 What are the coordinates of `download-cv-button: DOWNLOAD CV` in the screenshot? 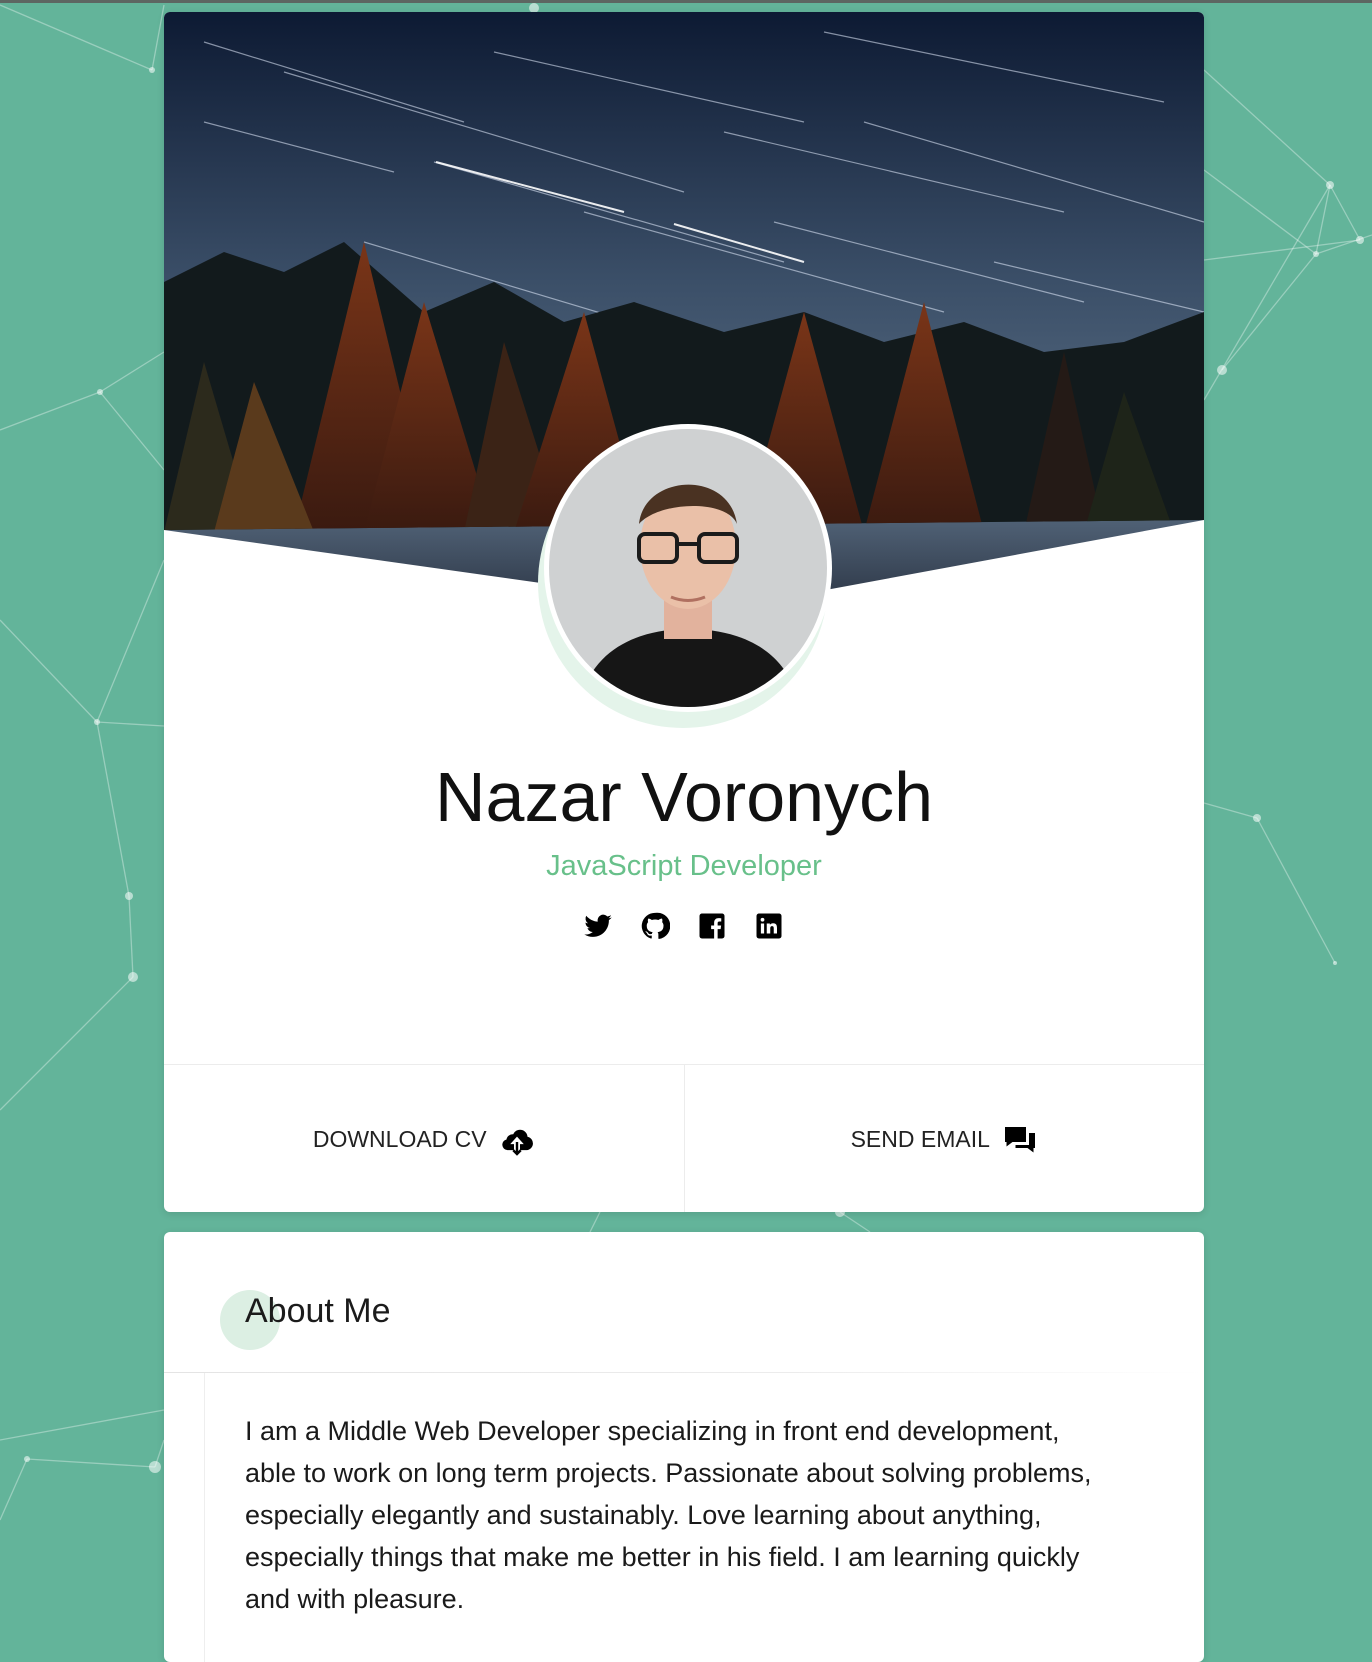 It's located at (424, 1138).